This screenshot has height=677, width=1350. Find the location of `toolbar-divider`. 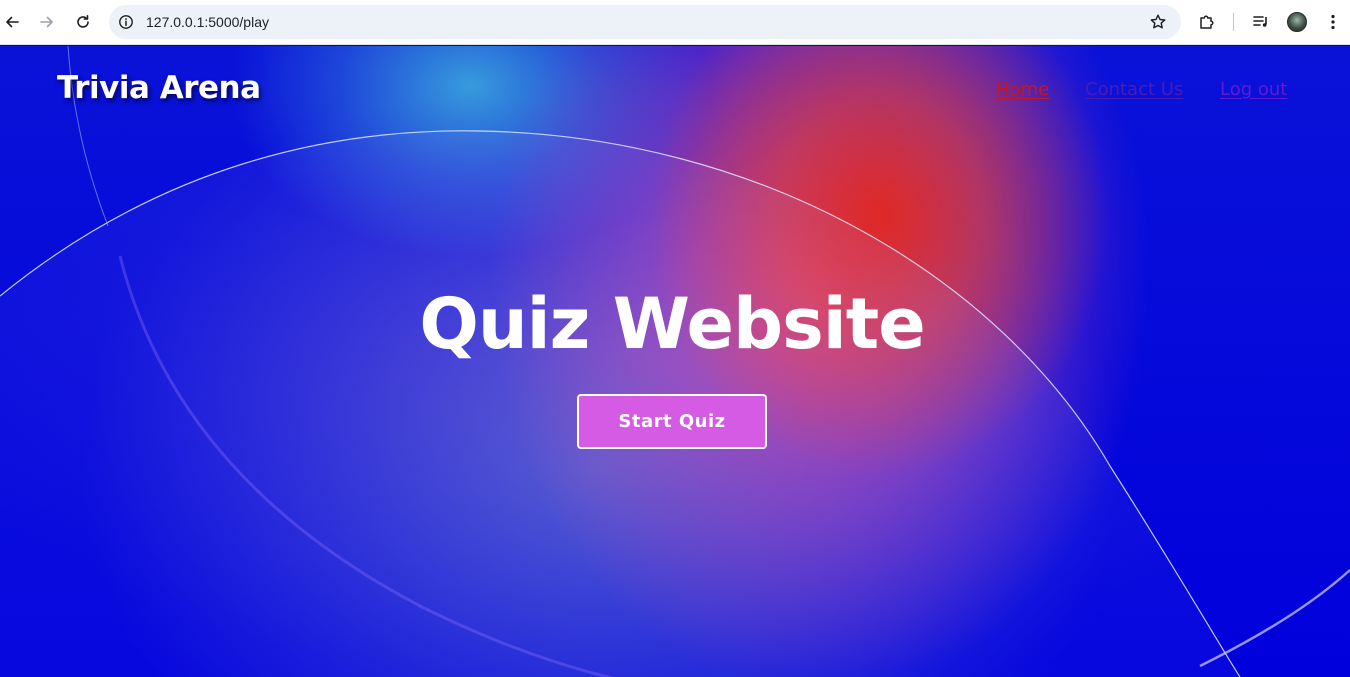

toolbar-divider is located at coordinates (1233, 22).